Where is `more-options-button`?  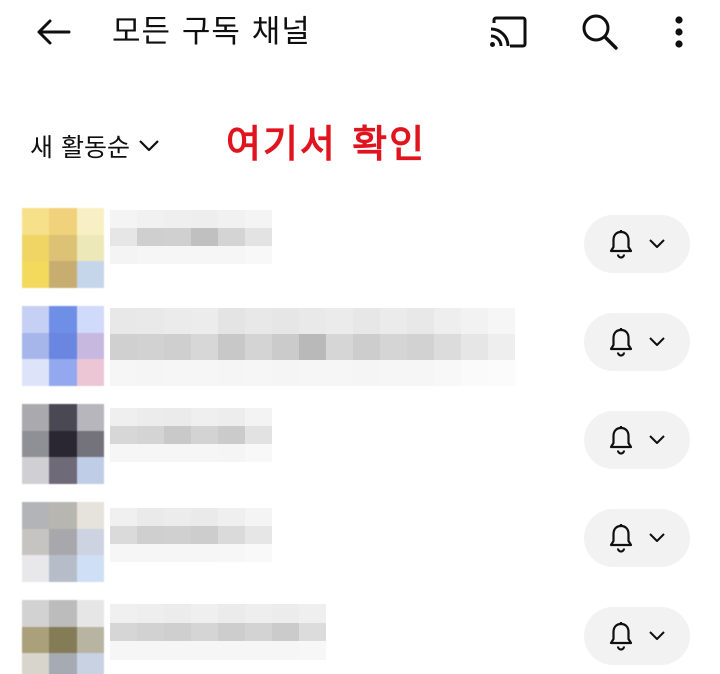
more-options-button is located at coordinates (679, 32).